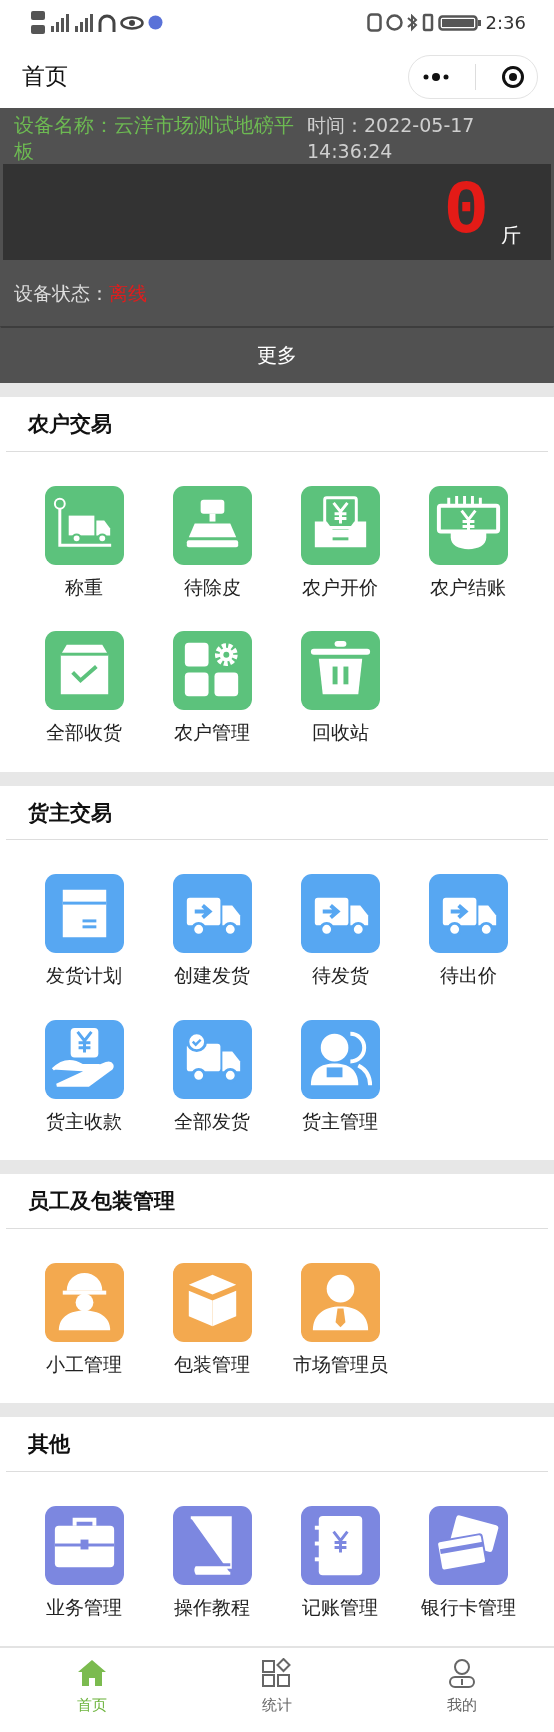 Image resolution: width=554 pixels, height=1732 pixels. What do you see at coordinates (212, 689) in the screenshot?
I see `menu-tile: 农户管理` at bounding box center [212, 689].